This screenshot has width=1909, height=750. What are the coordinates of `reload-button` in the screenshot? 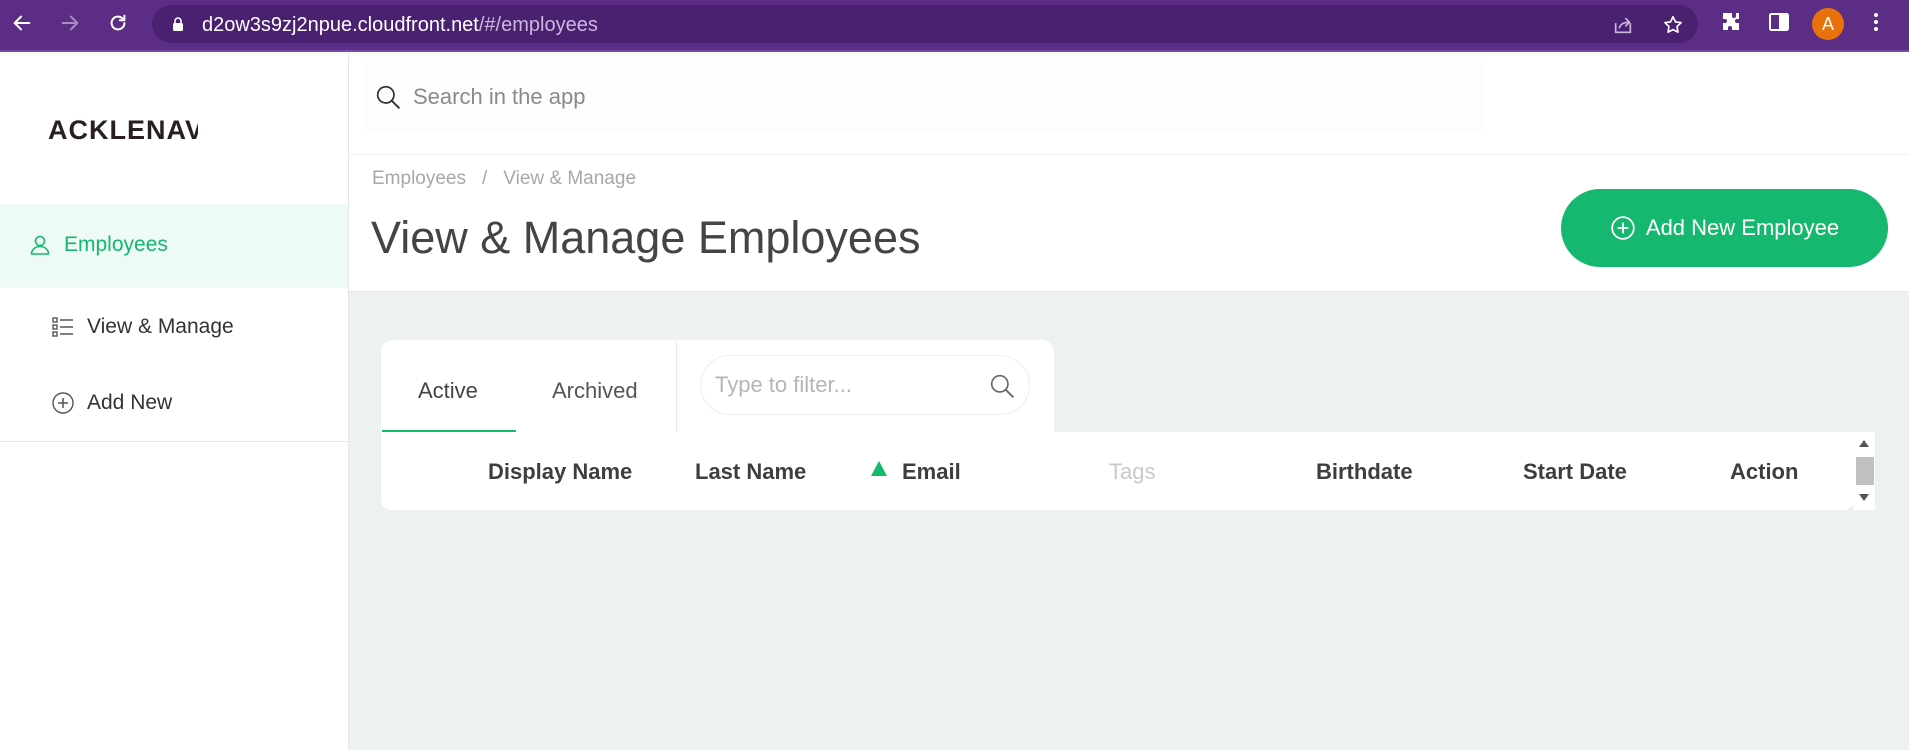 It's located at (118, 23).